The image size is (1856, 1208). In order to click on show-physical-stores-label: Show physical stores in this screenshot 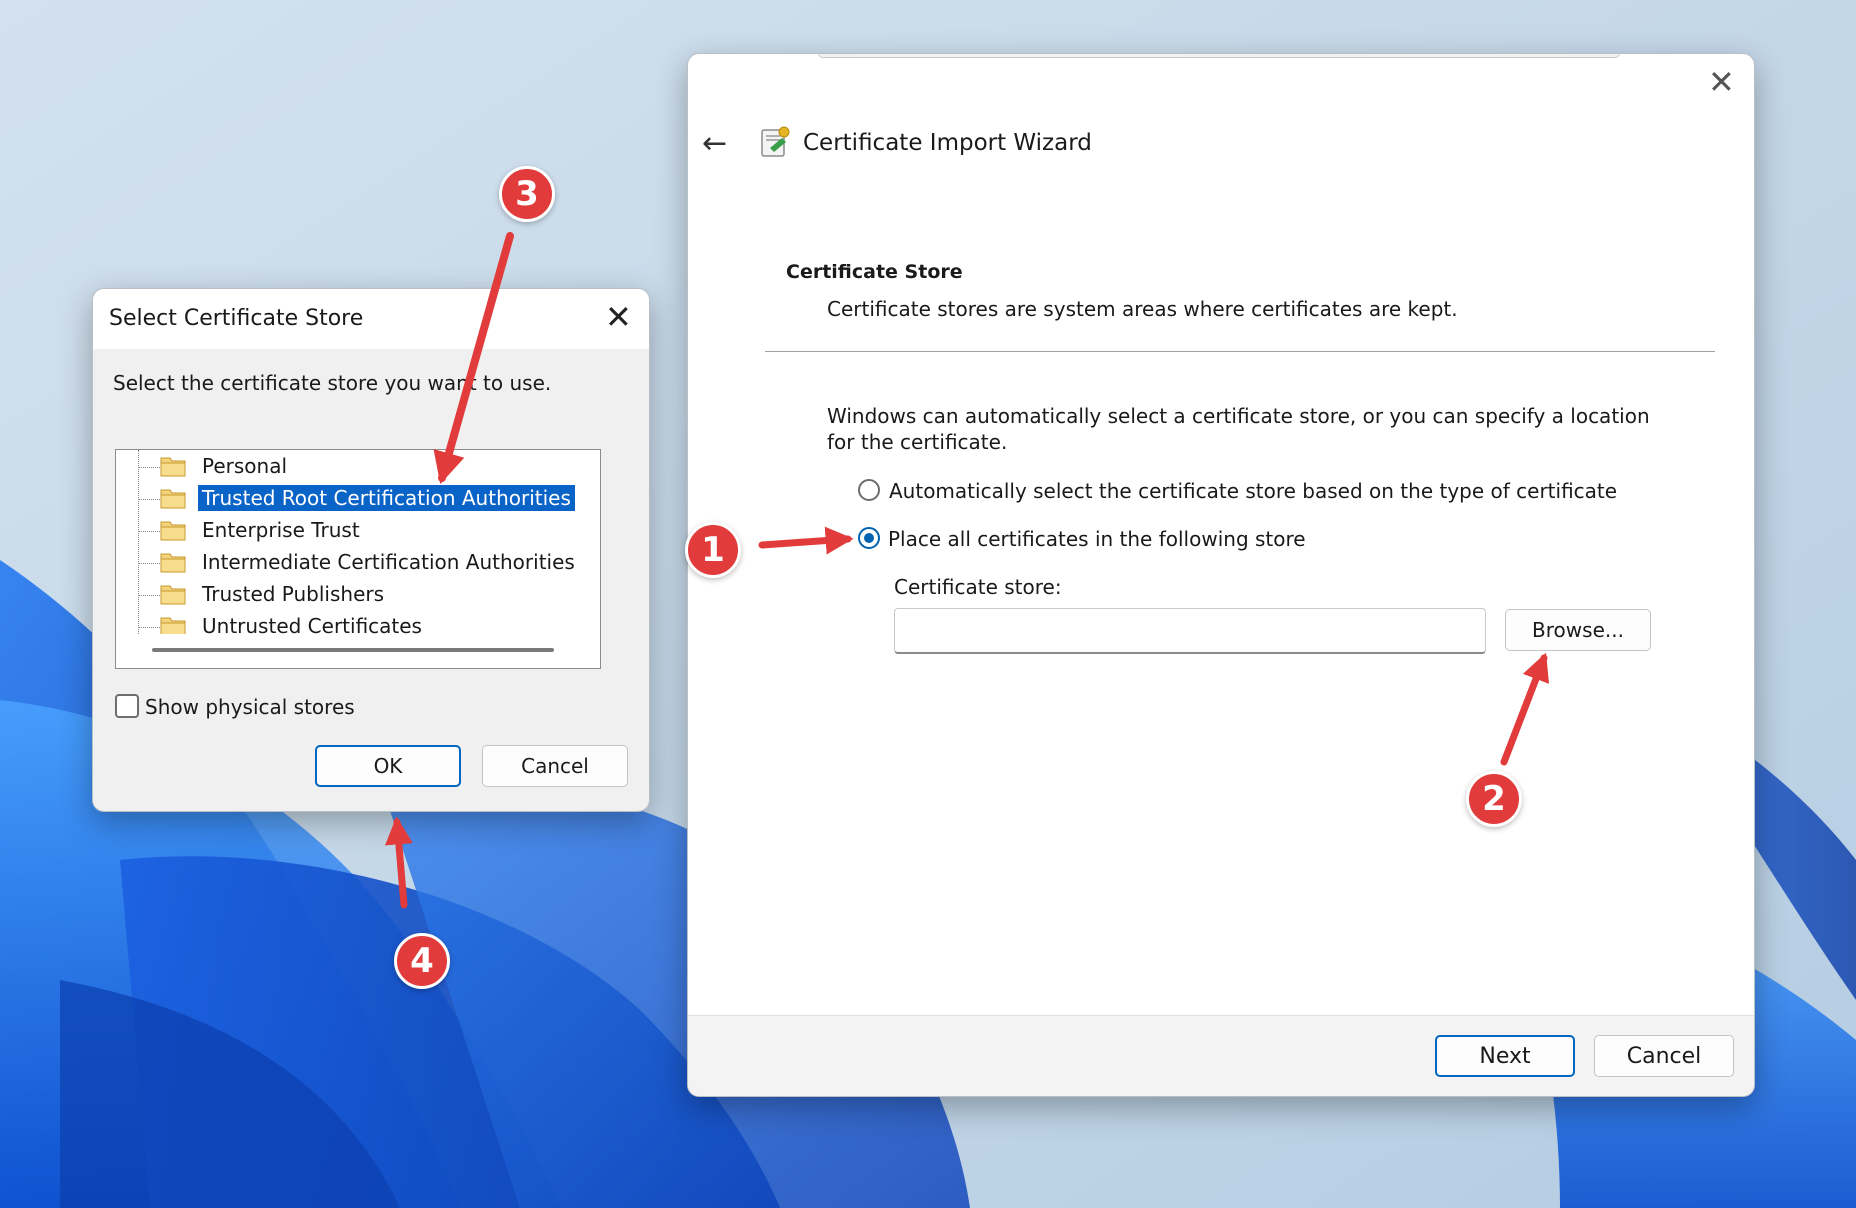, I will do `click(250, 707)`.